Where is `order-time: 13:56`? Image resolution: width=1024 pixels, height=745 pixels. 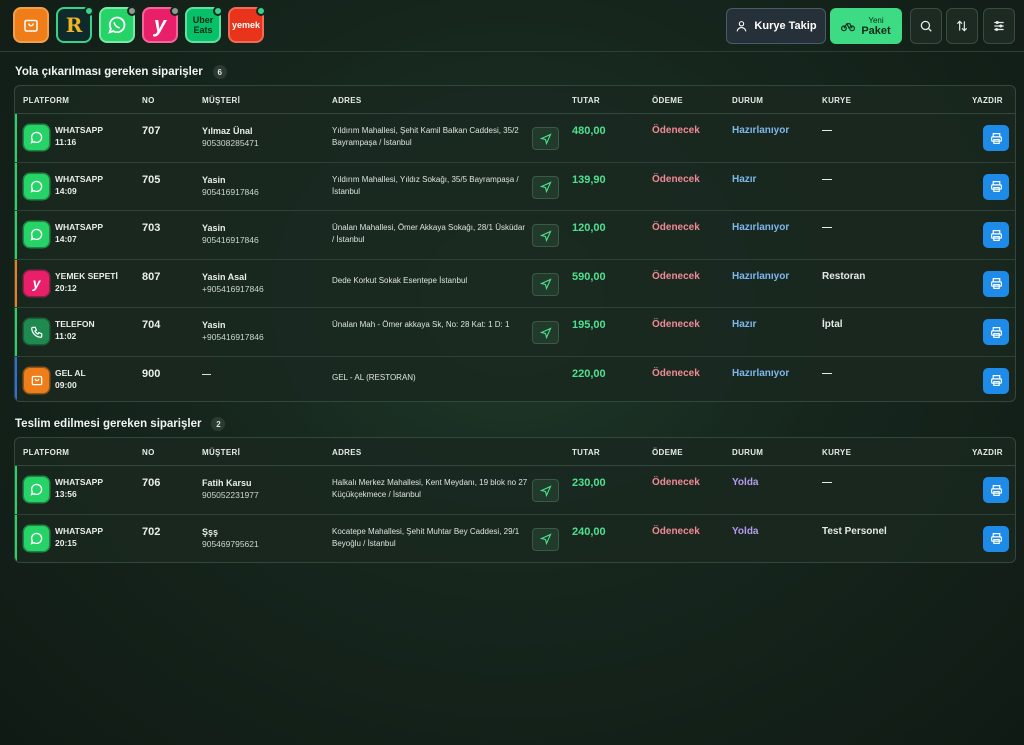 order-time: 13:56 is located at coordinates (66, 494).